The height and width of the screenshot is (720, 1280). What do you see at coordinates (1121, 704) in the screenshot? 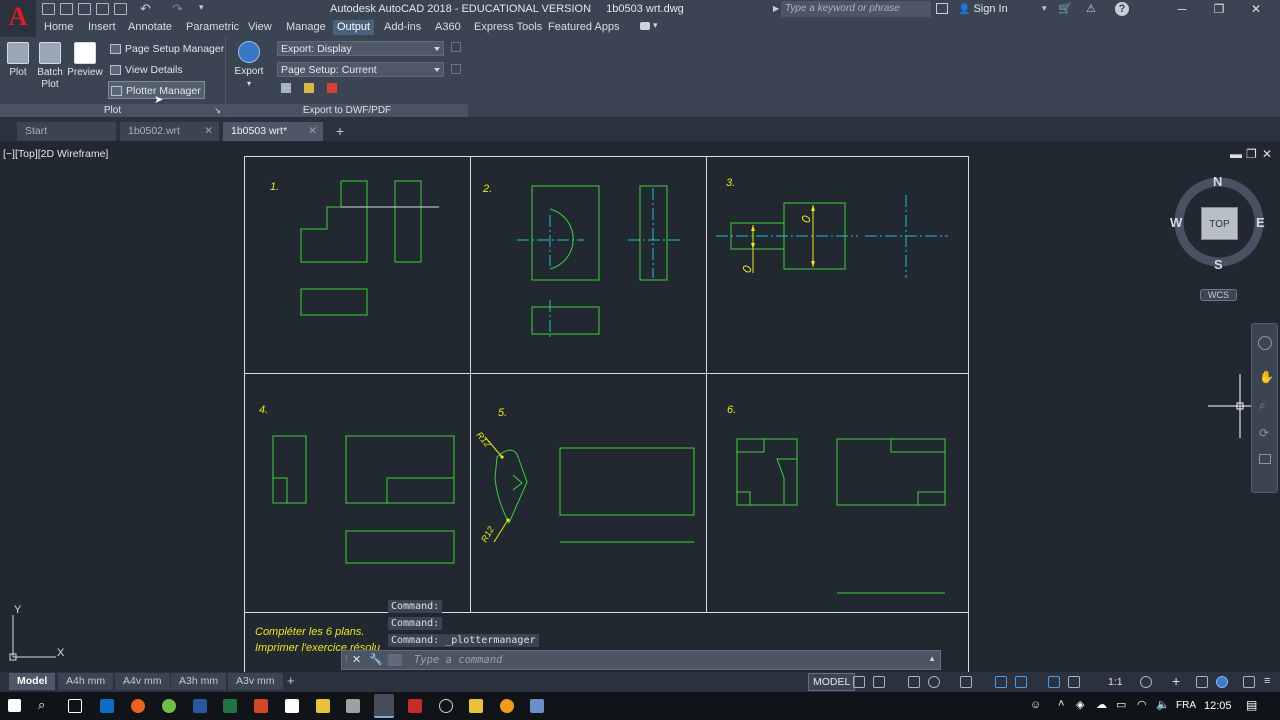
I see `battery-icon: ▭` at bounding box center [1121, 704].